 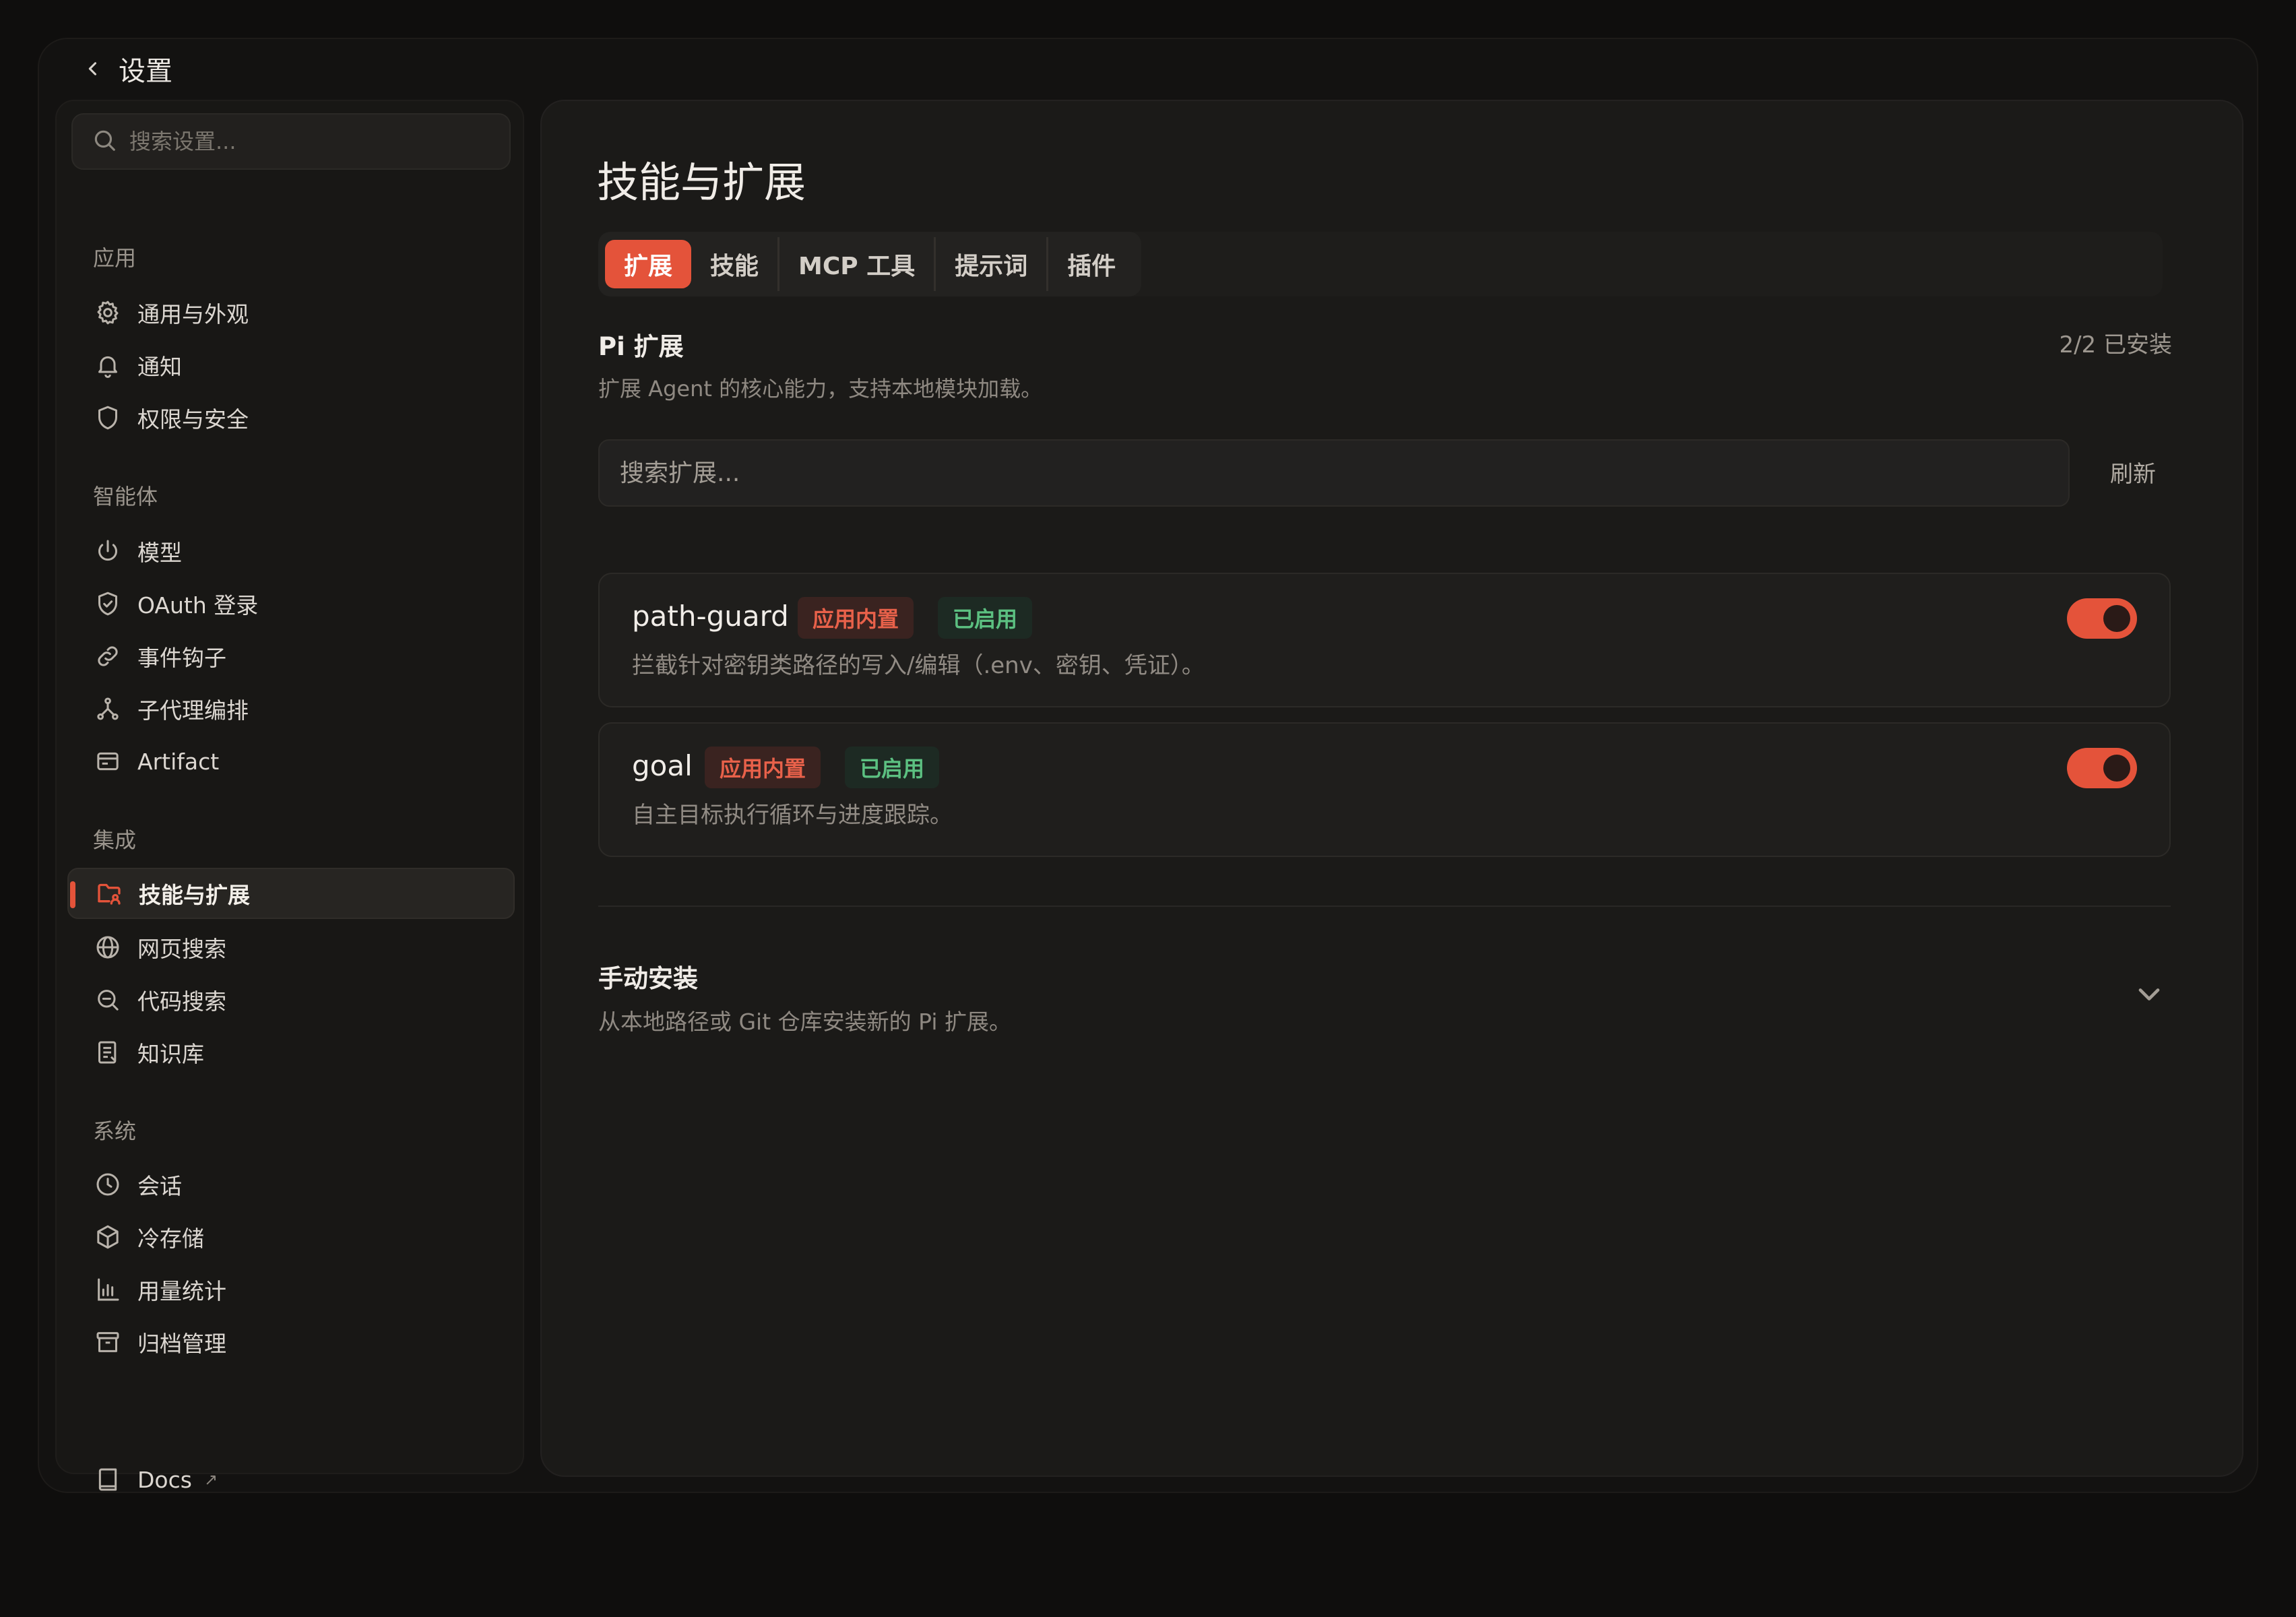 I want to click on settings-search, so click(x=291, y=141).